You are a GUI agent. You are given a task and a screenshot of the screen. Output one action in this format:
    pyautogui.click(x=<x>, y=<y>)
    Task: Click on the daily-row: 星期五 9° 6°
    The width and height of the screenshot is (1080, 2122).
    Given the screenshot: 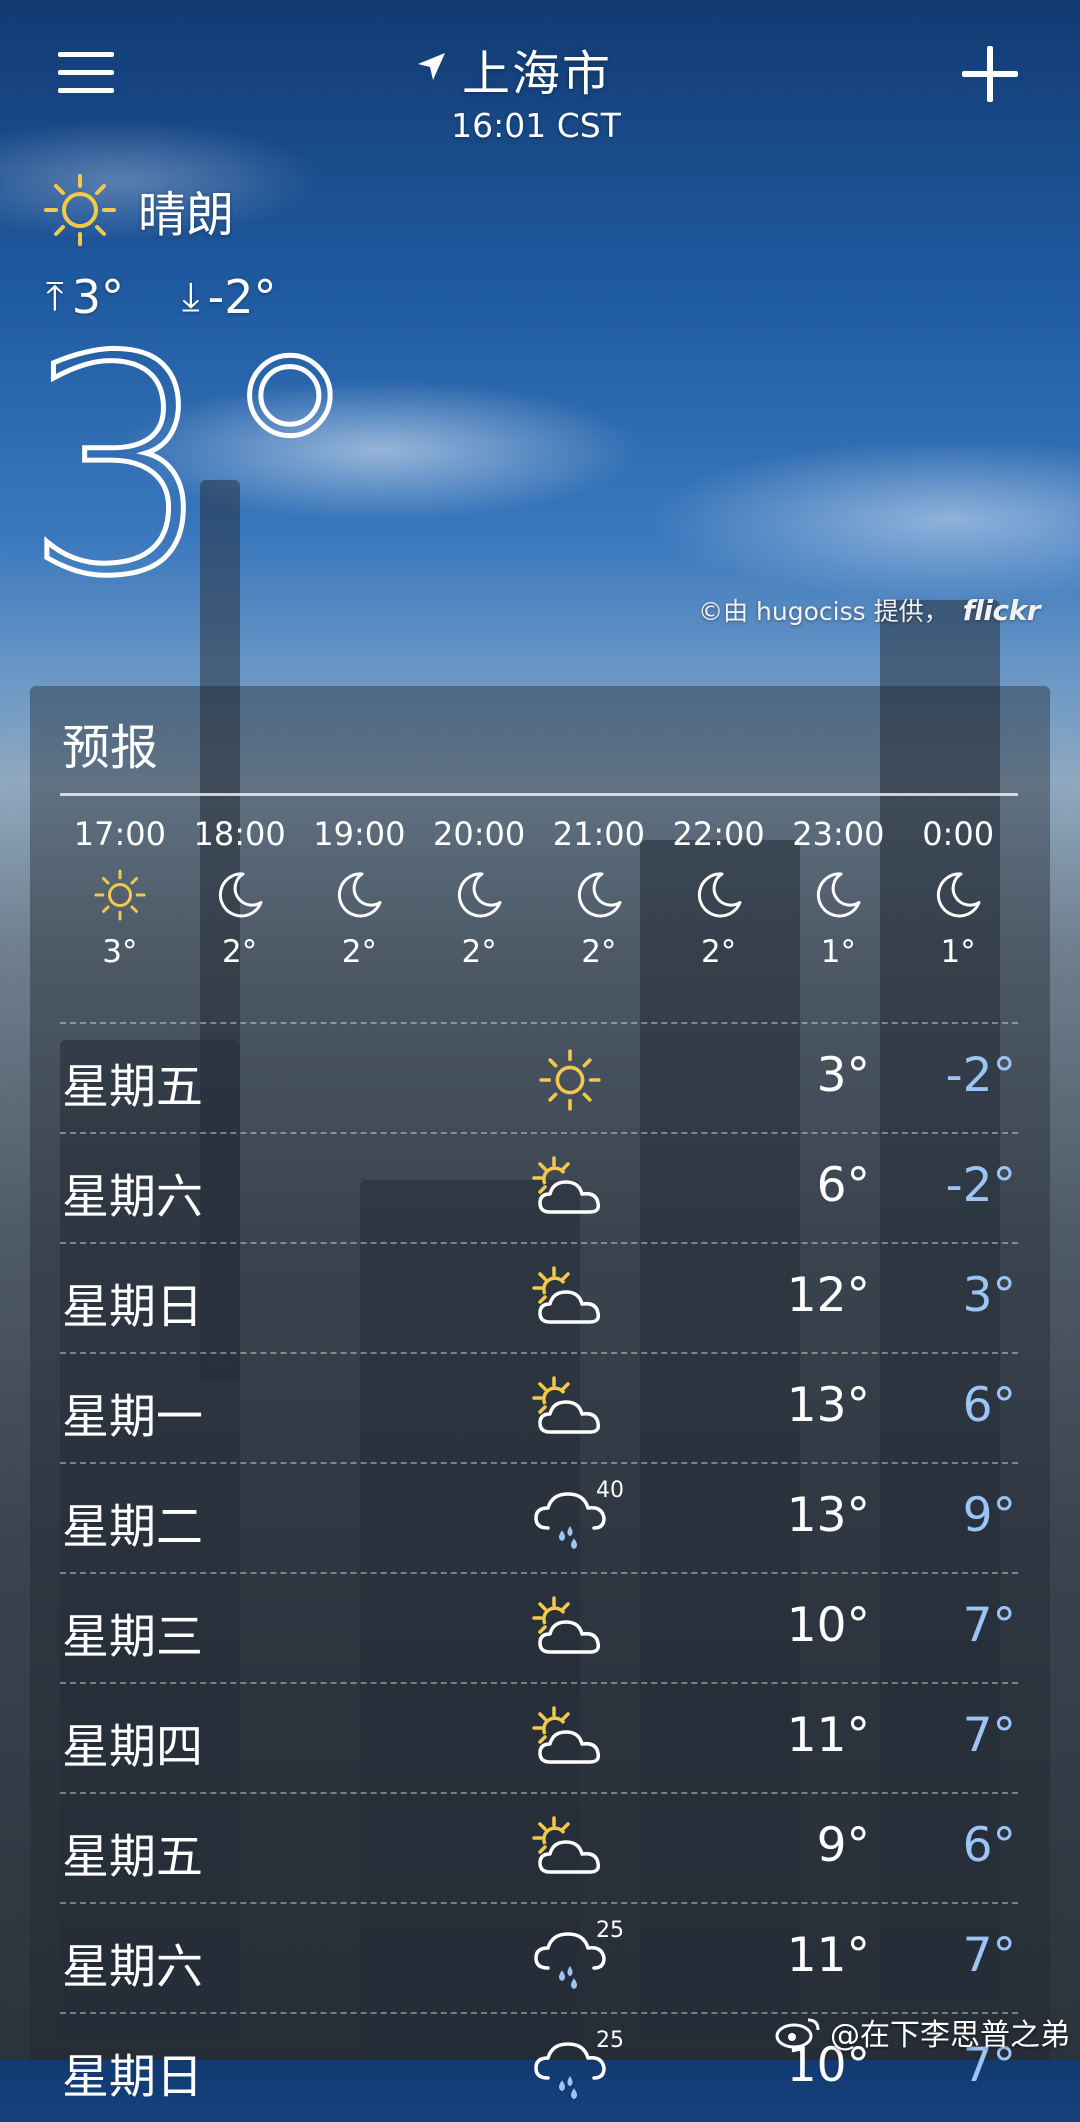 What is the action you would take?
    pyautogui.click(x=539, y=1847)
    